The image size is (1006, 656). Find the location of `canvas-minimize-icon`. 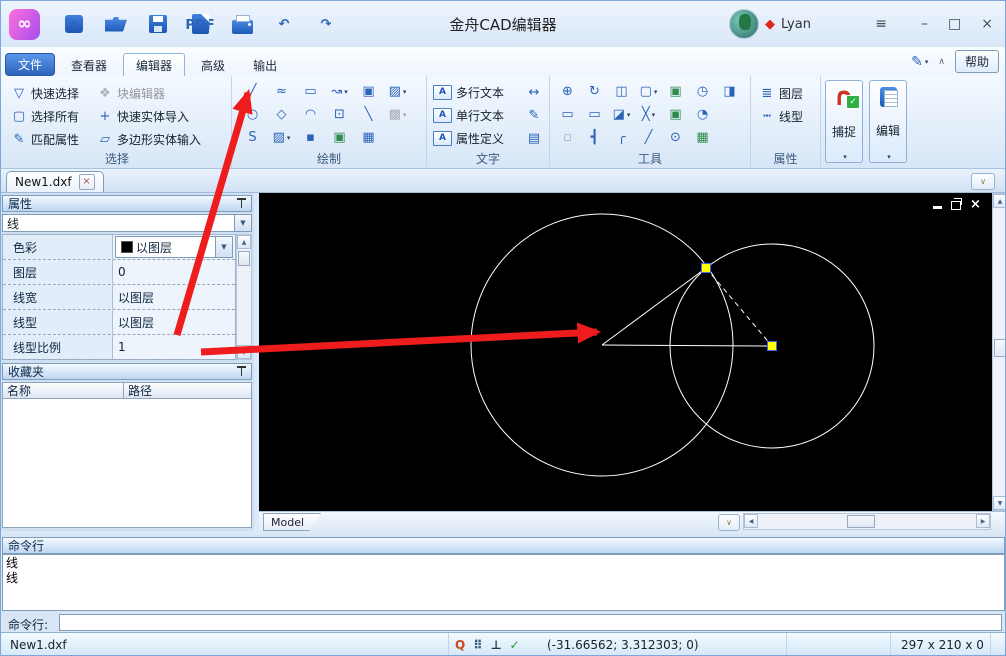

canvas-minimize-icon is located at coordinates (937, 207).